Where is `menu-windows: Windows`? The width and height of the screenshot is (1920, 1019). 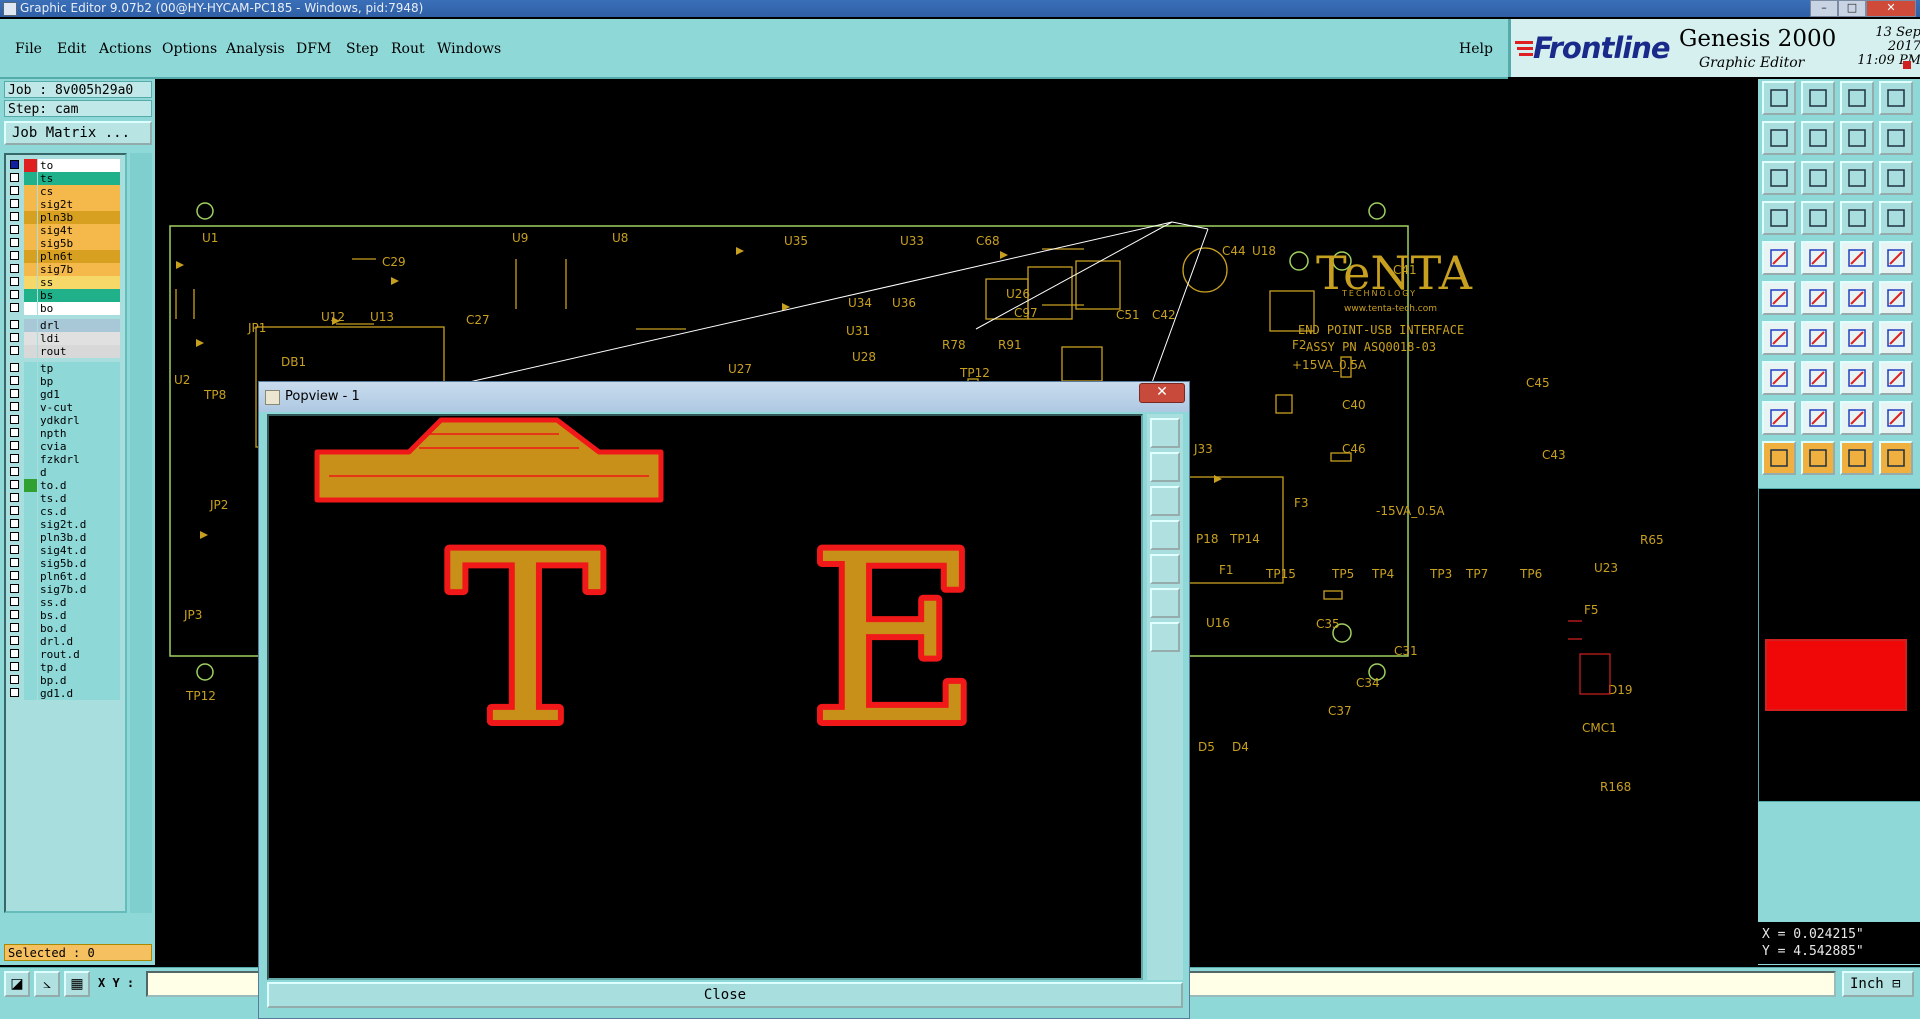
menu-windows: Windows is located at coordinates (469, 49).